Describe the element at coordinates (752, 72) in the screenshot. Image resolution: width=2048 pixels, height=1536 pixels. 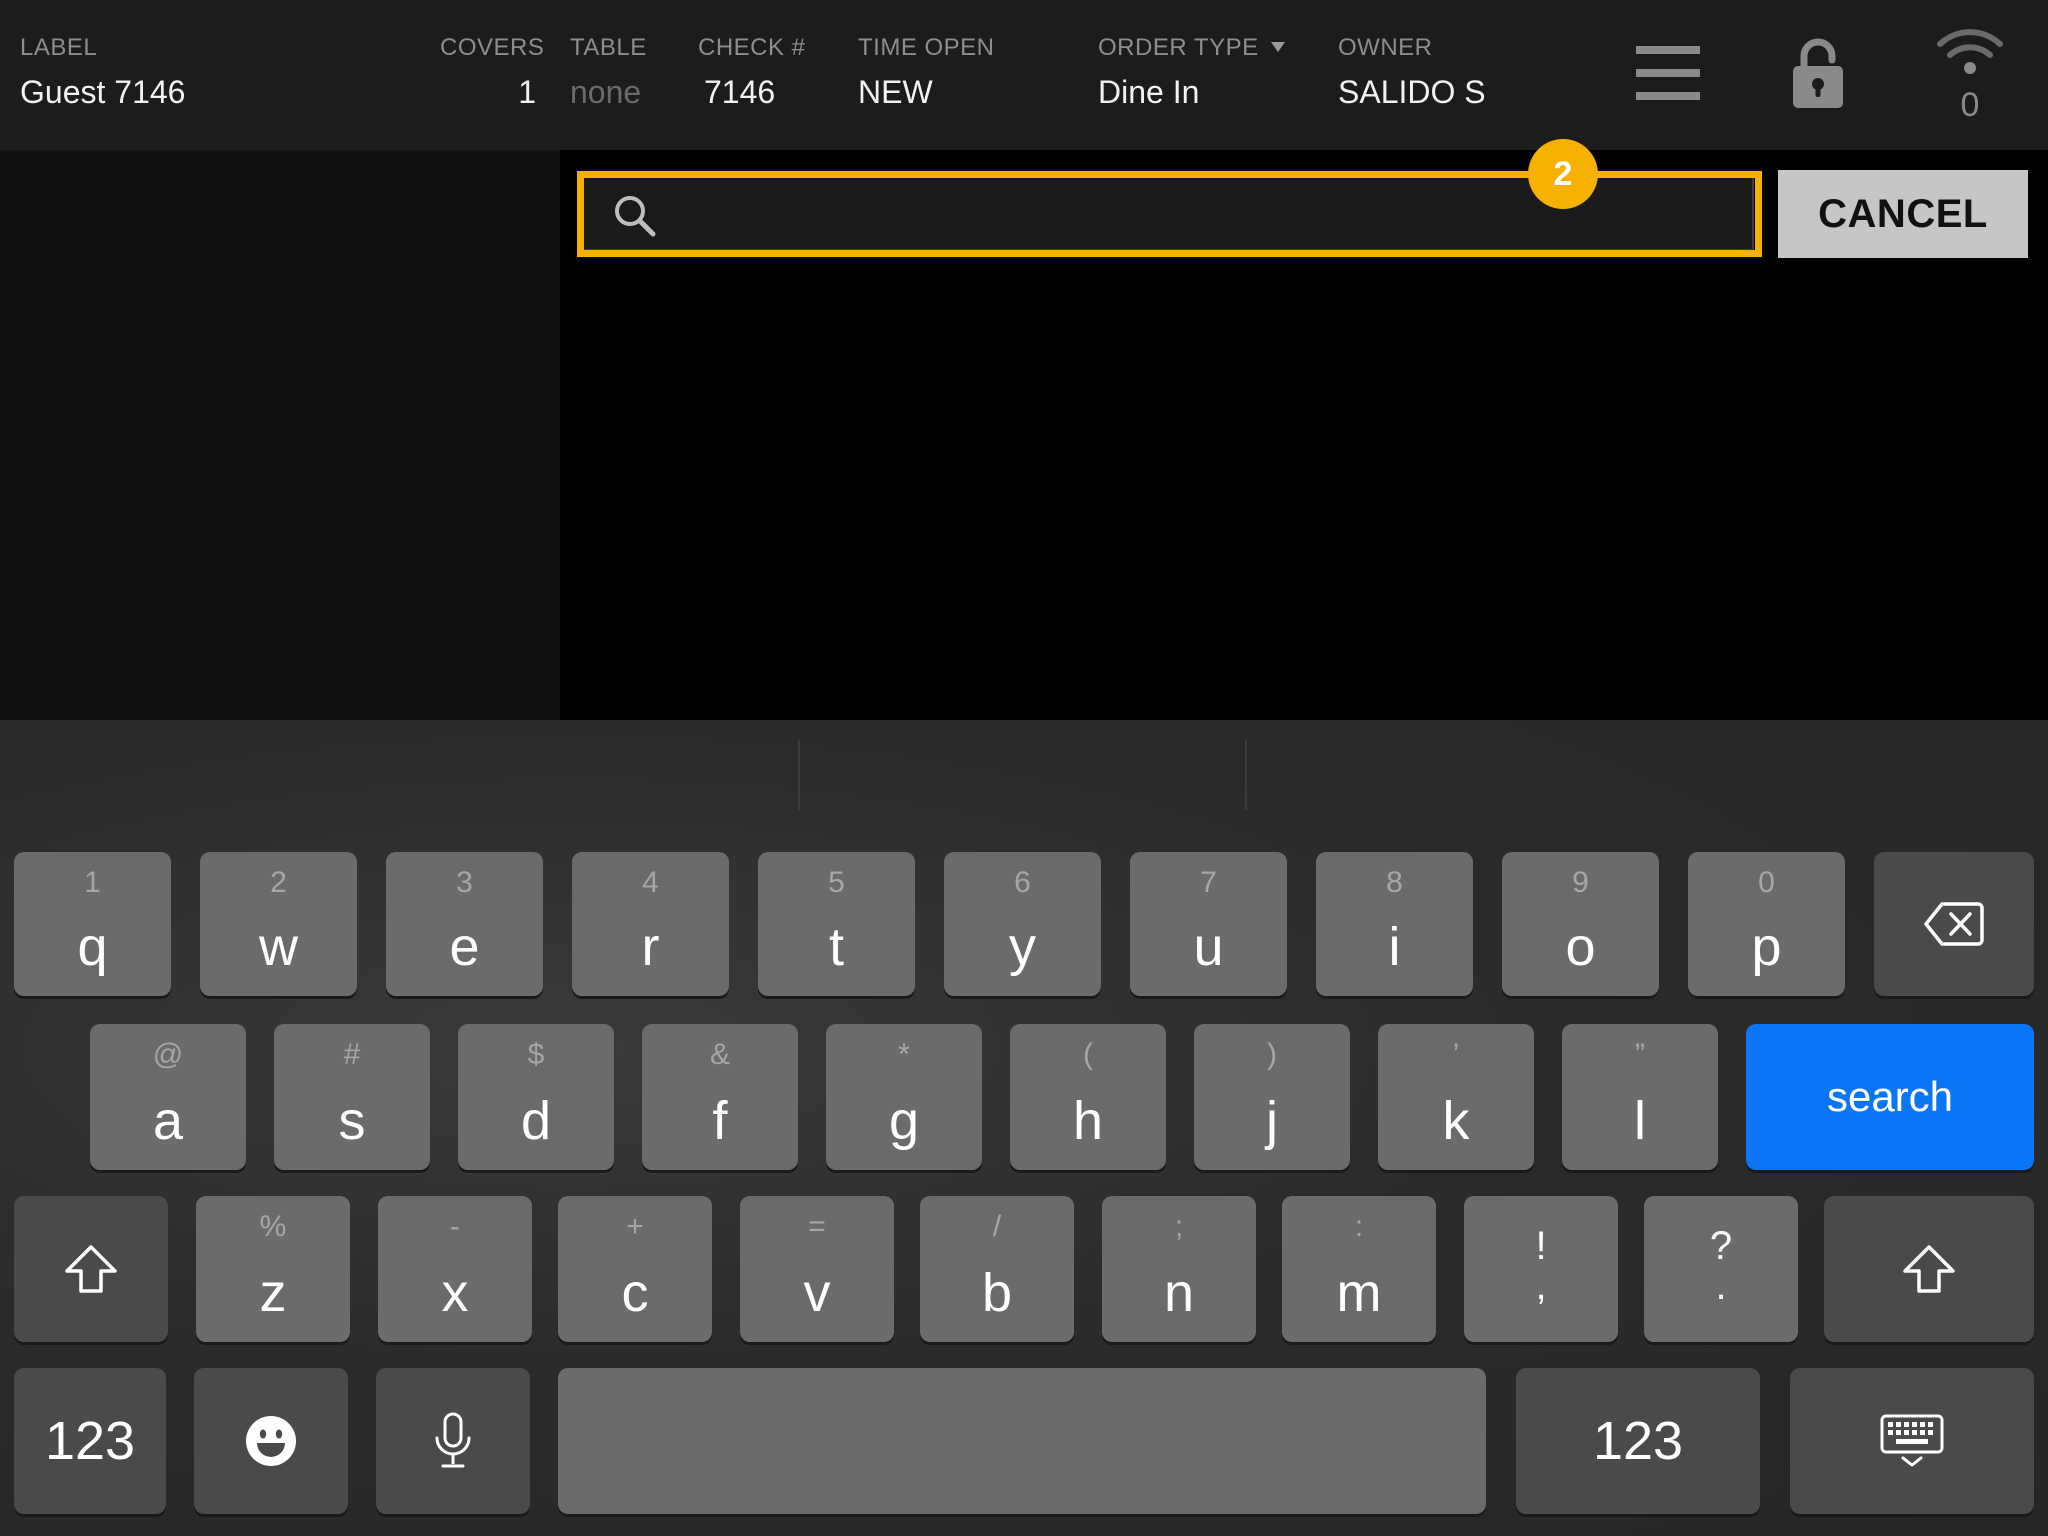
I see `check-field: CHECK # 7146` at that location.